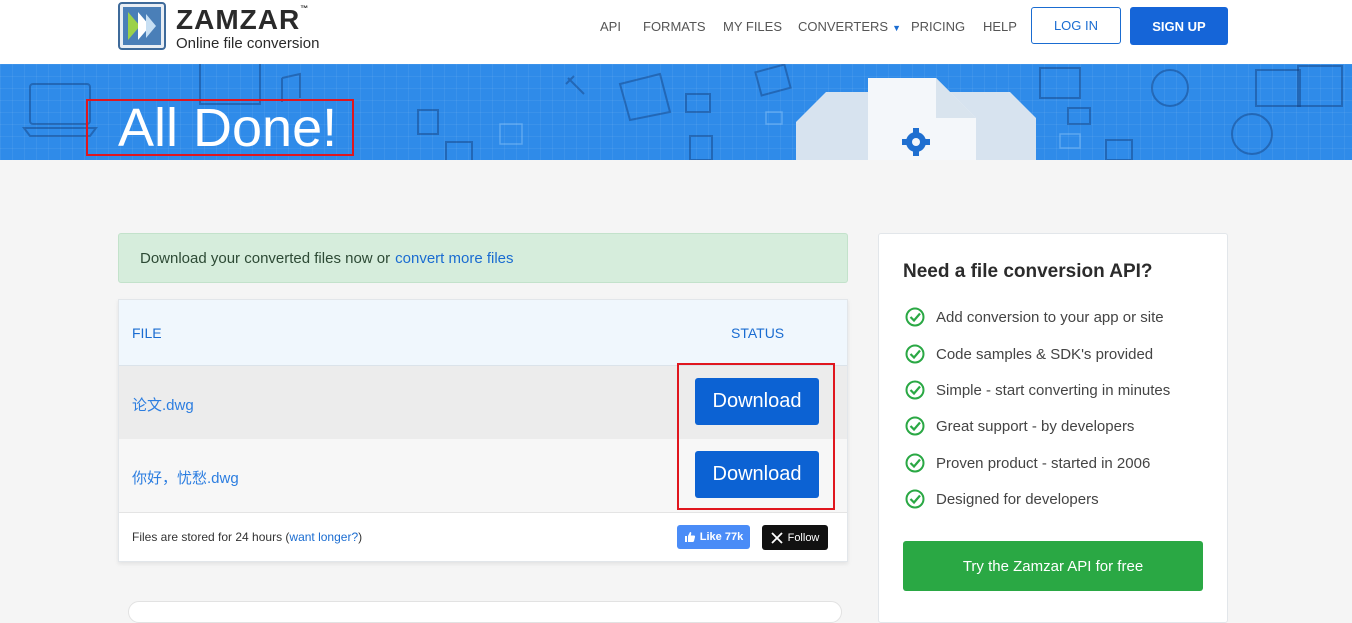 This screenshot has height=623, width=1352. Describe the element at coordinates (265, 258) in the screenshot. I see `alert-text: Download your converted files now or` at that location.